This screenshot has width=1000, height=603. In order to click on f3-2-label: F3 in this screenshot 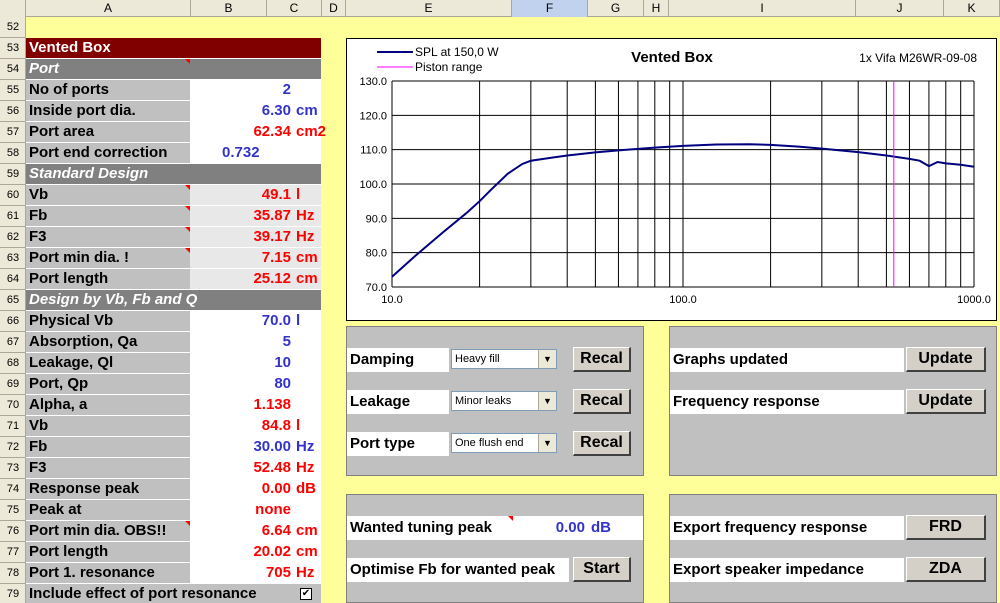, I will do `click(108, 468)`.